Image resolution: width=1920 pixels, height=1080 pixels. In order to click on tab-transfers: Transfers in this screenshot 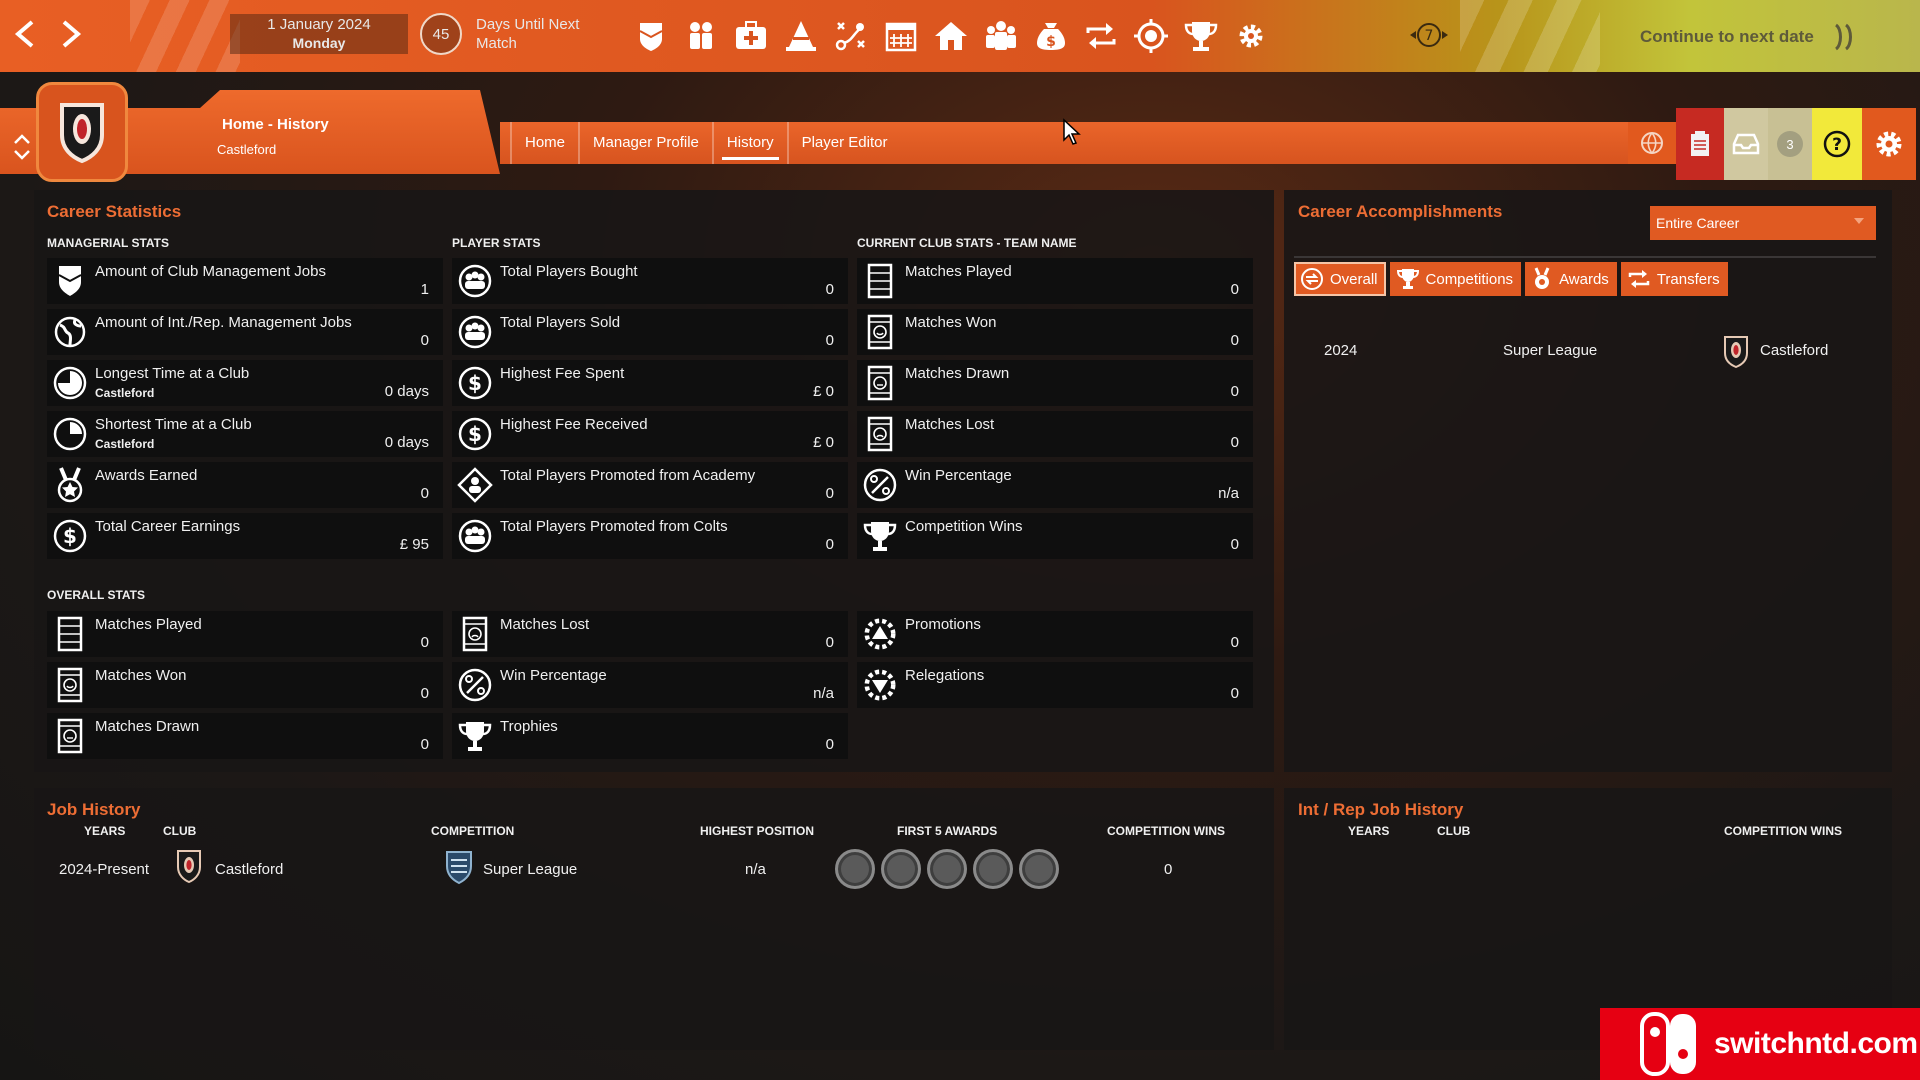, I will do `click(1674, 279)`.